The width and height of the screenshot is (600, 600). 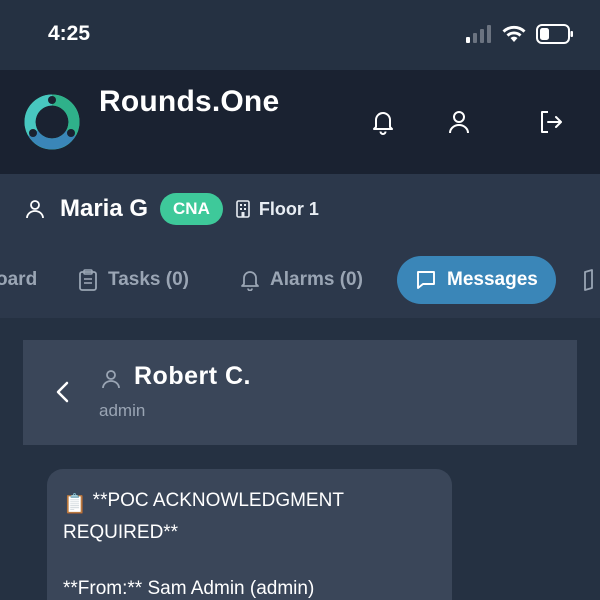 What do you see at coordinates (551, 122) in the screenshot?
I see `logout-icon` at bounding box center [551, 122].